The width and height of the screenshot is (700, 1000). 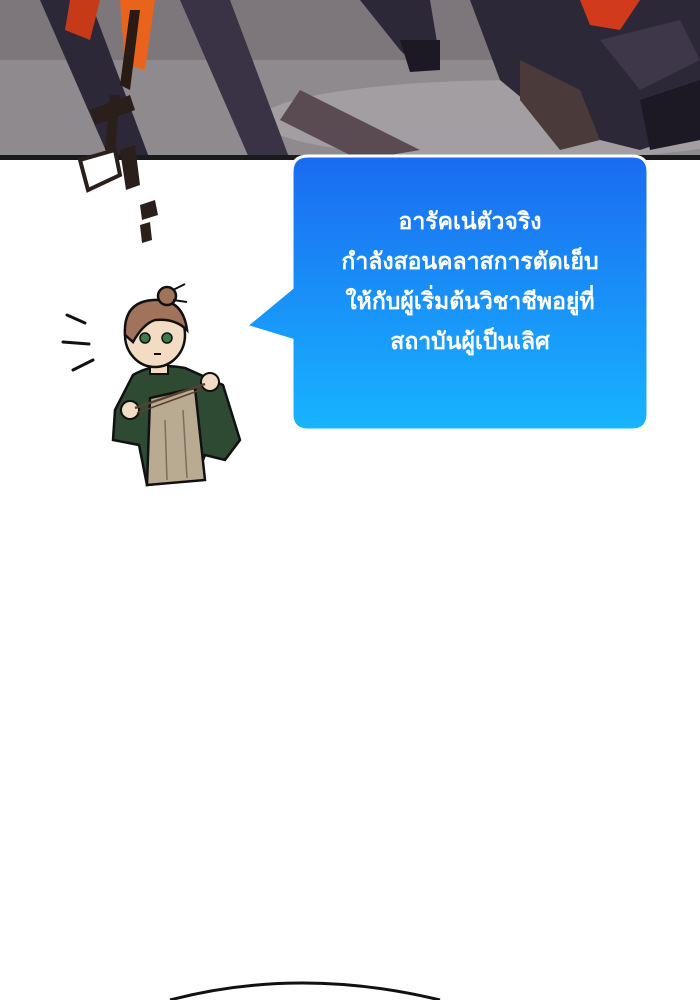 I want to click on speech-line-2: กำลังสอนคลาสการตัดเย็บ, so click(x=470, y=262).